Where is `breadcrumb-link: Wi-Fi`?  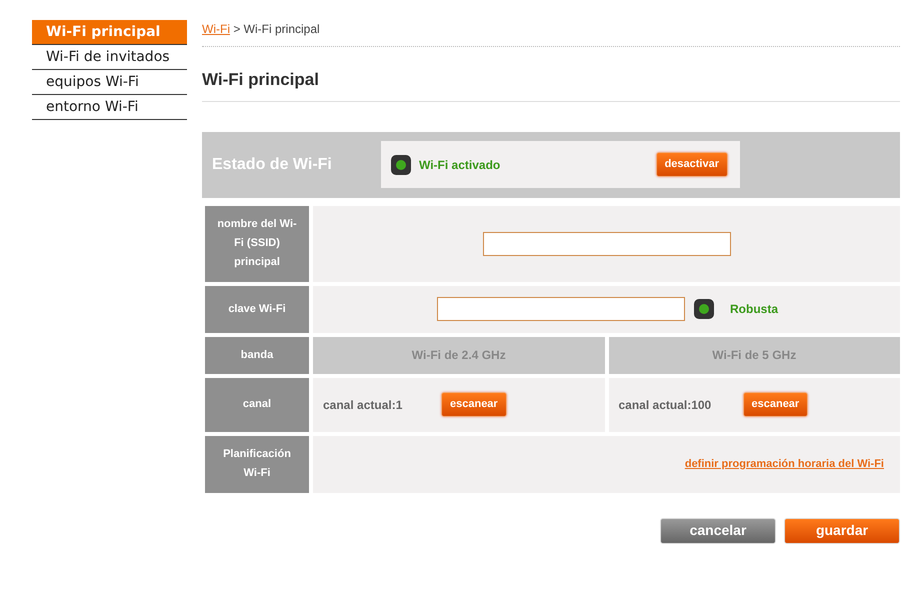
breadcrumb-link: Wi-Fi is located at coordinates (216, 29).